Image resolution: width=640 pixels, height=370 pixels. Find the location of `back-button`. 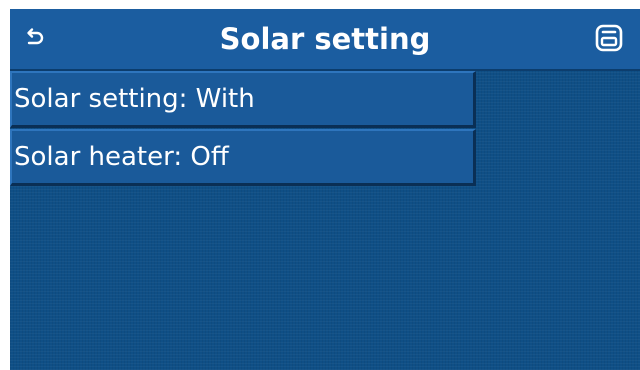

back-button is located at coordinates (35, 40).